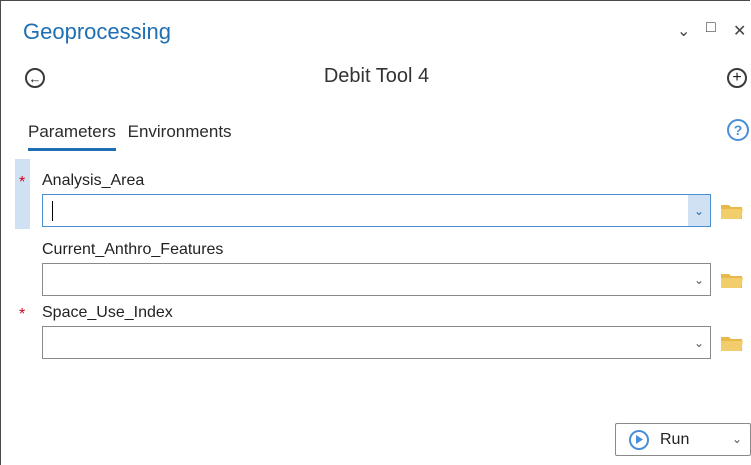  Describe the element at coordinates (376, 76) in the screenshot. I see `tool-title: Debit Tool 4` at that location.